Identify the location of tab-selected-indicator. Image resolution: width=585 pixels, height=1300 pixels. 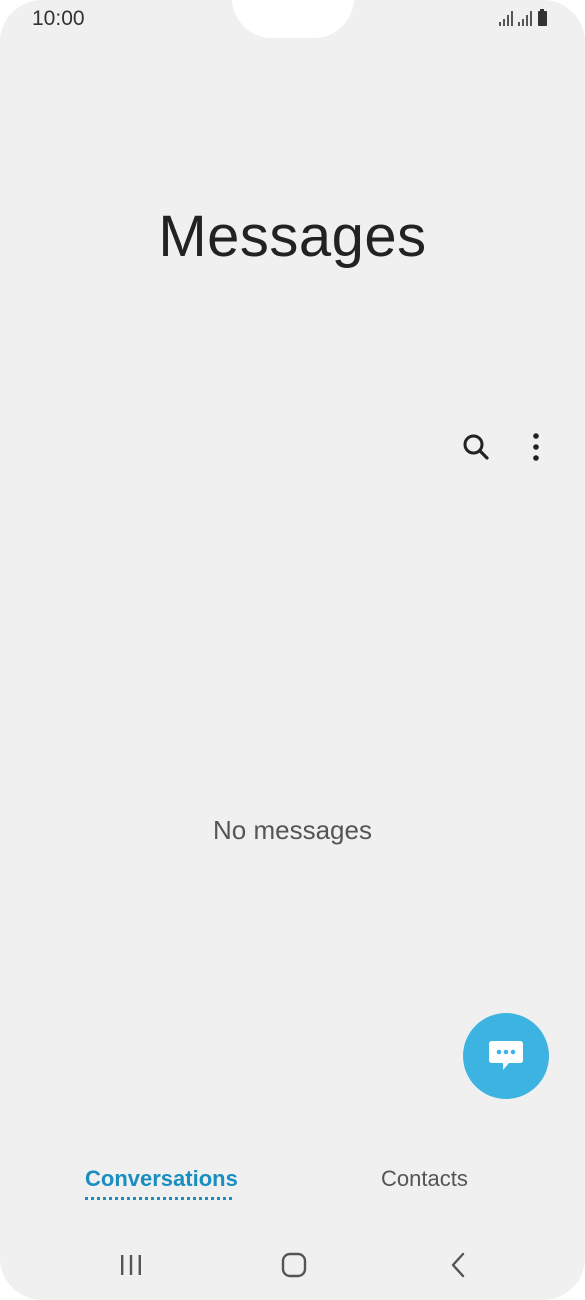
(158, 1198).